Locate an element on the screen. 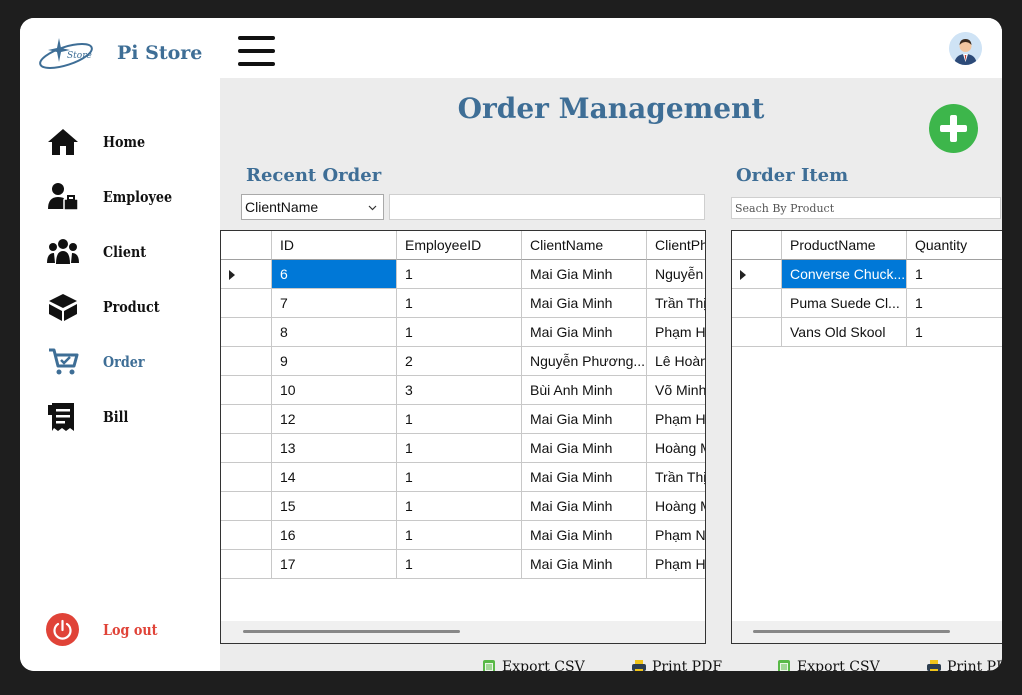 The width and height of the screenshot is (1022, 695). sidebar-item-client: Client is located at coordinates (129, 252).